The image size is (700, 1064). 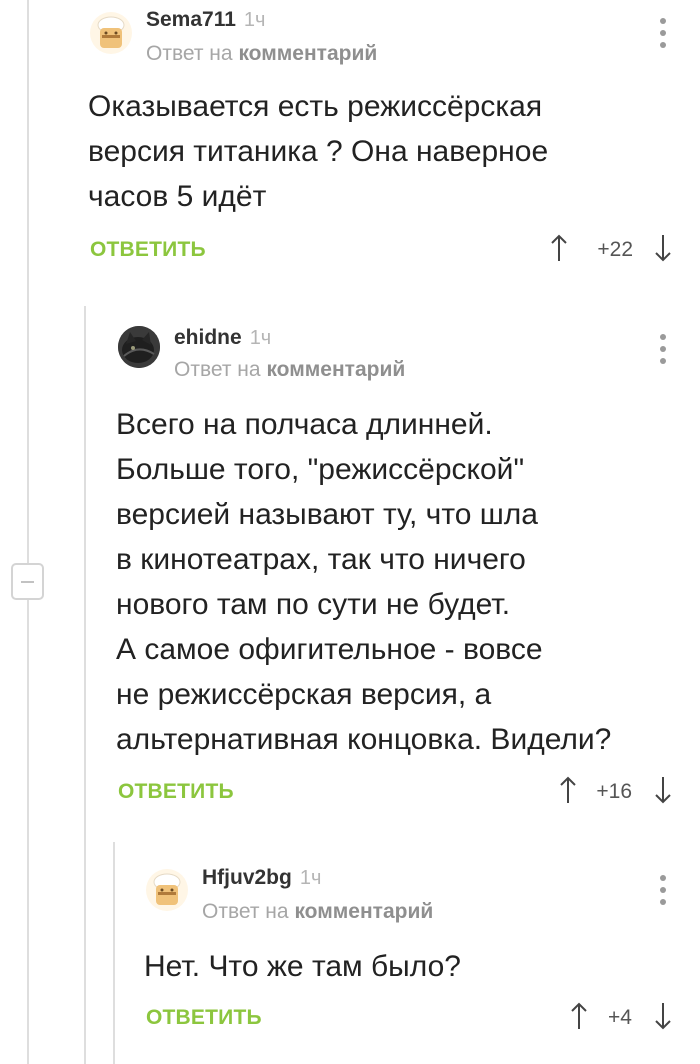 What do you see at coordinates (614, 791) in the screenshot?
I see `comment-score: +16` at bounding box center [614, 791].